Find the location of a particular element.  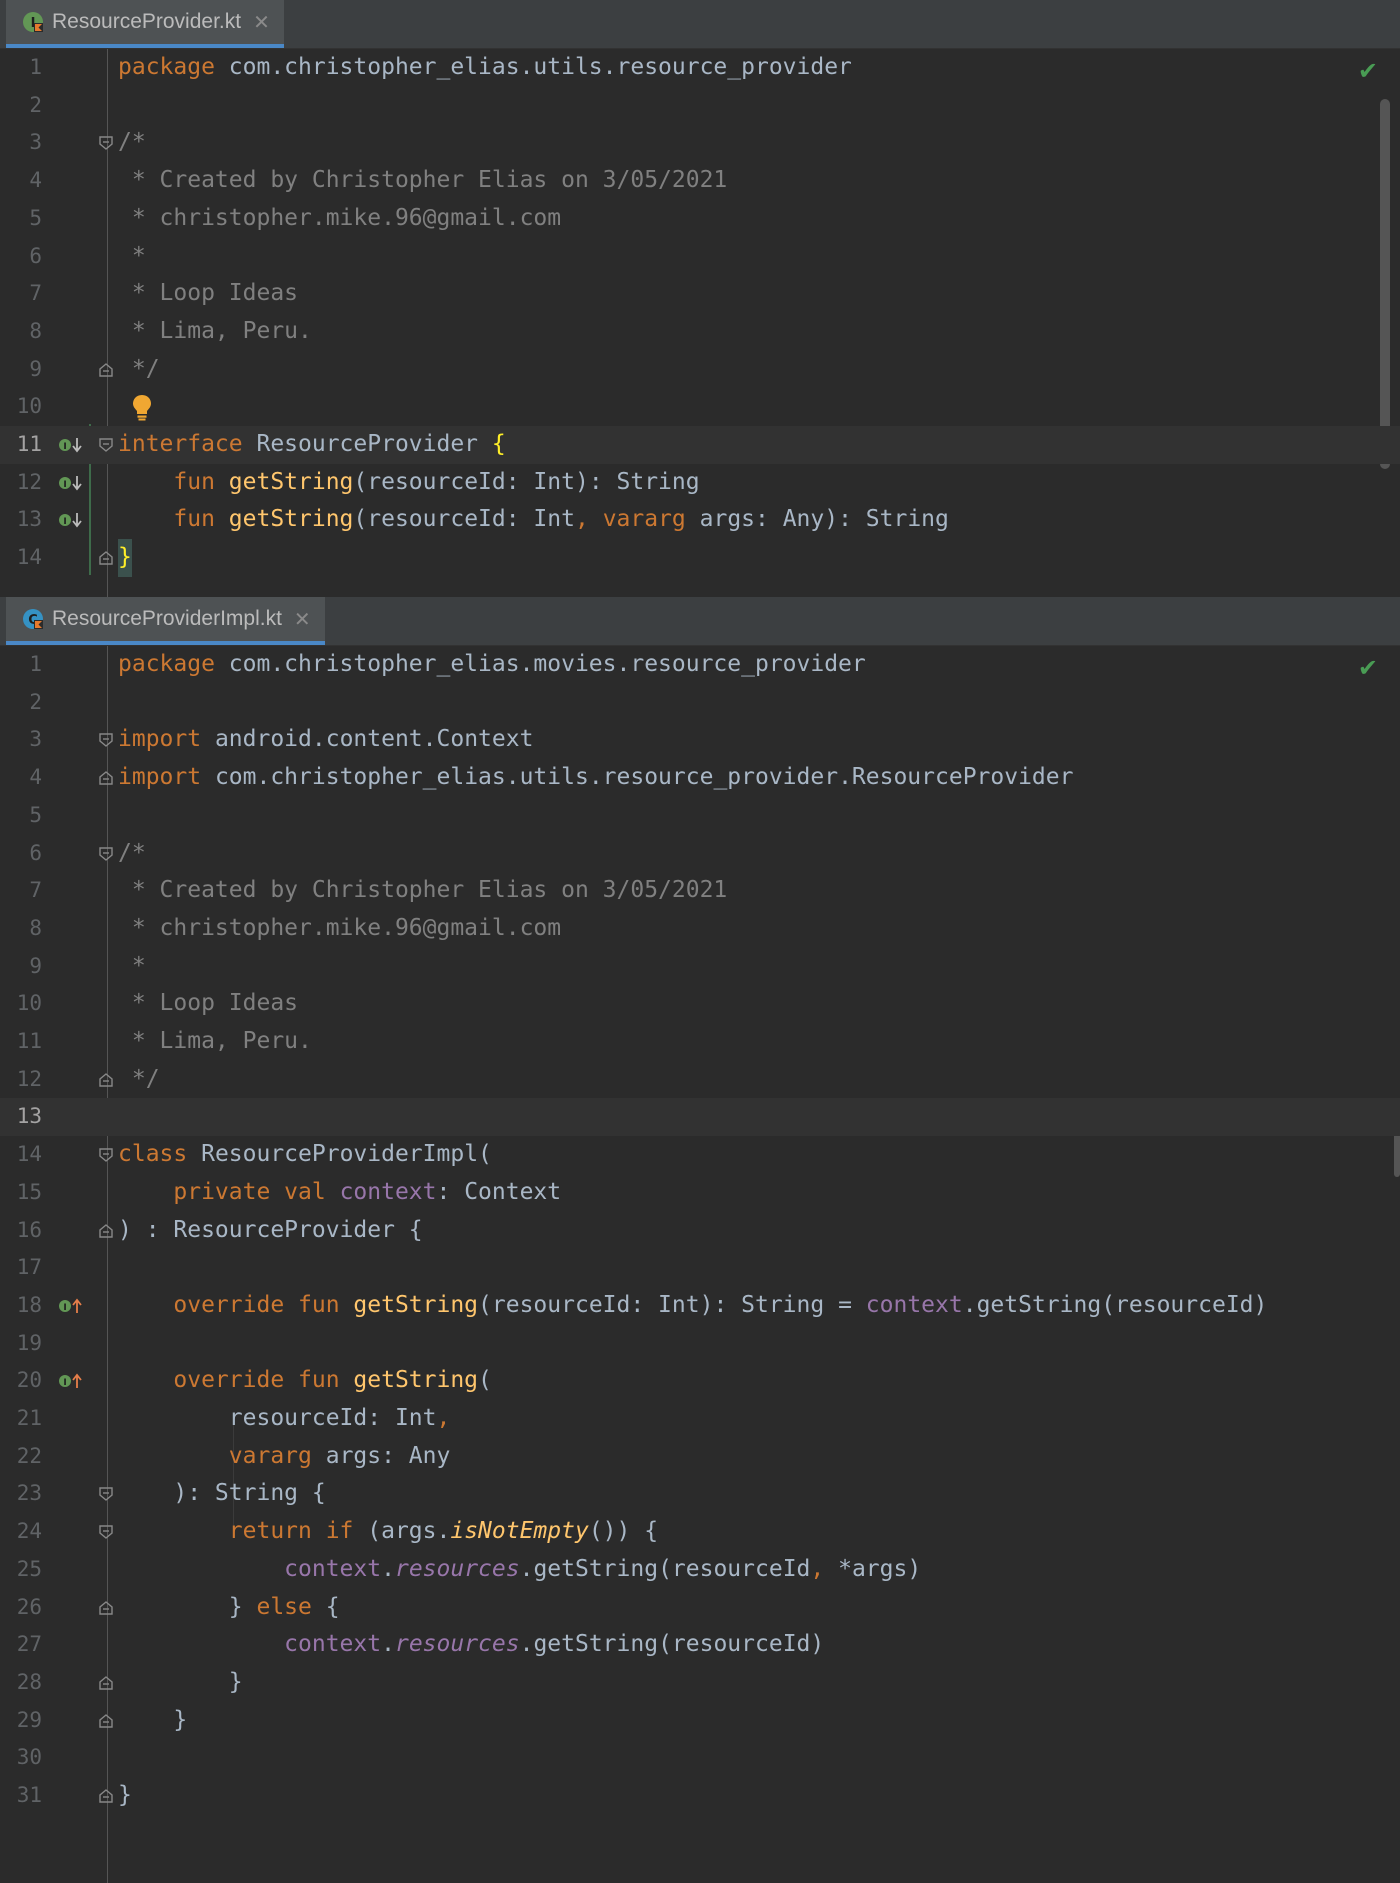

line-number: 7 is located at coordinates (35, 293).